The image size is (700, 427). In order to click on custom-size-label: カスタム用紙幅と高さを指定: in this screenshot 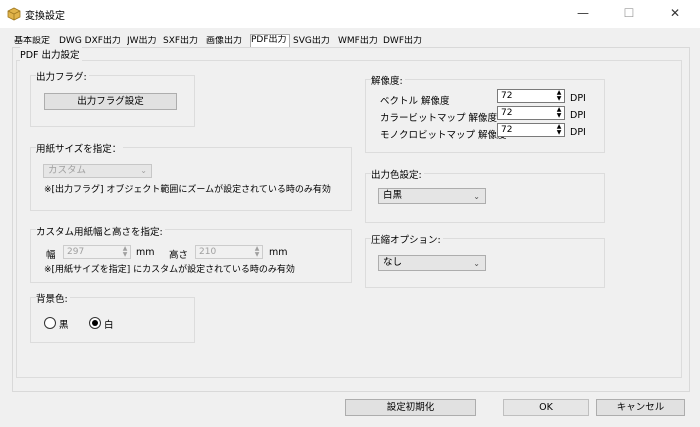, I will do `click(100, 231)`.